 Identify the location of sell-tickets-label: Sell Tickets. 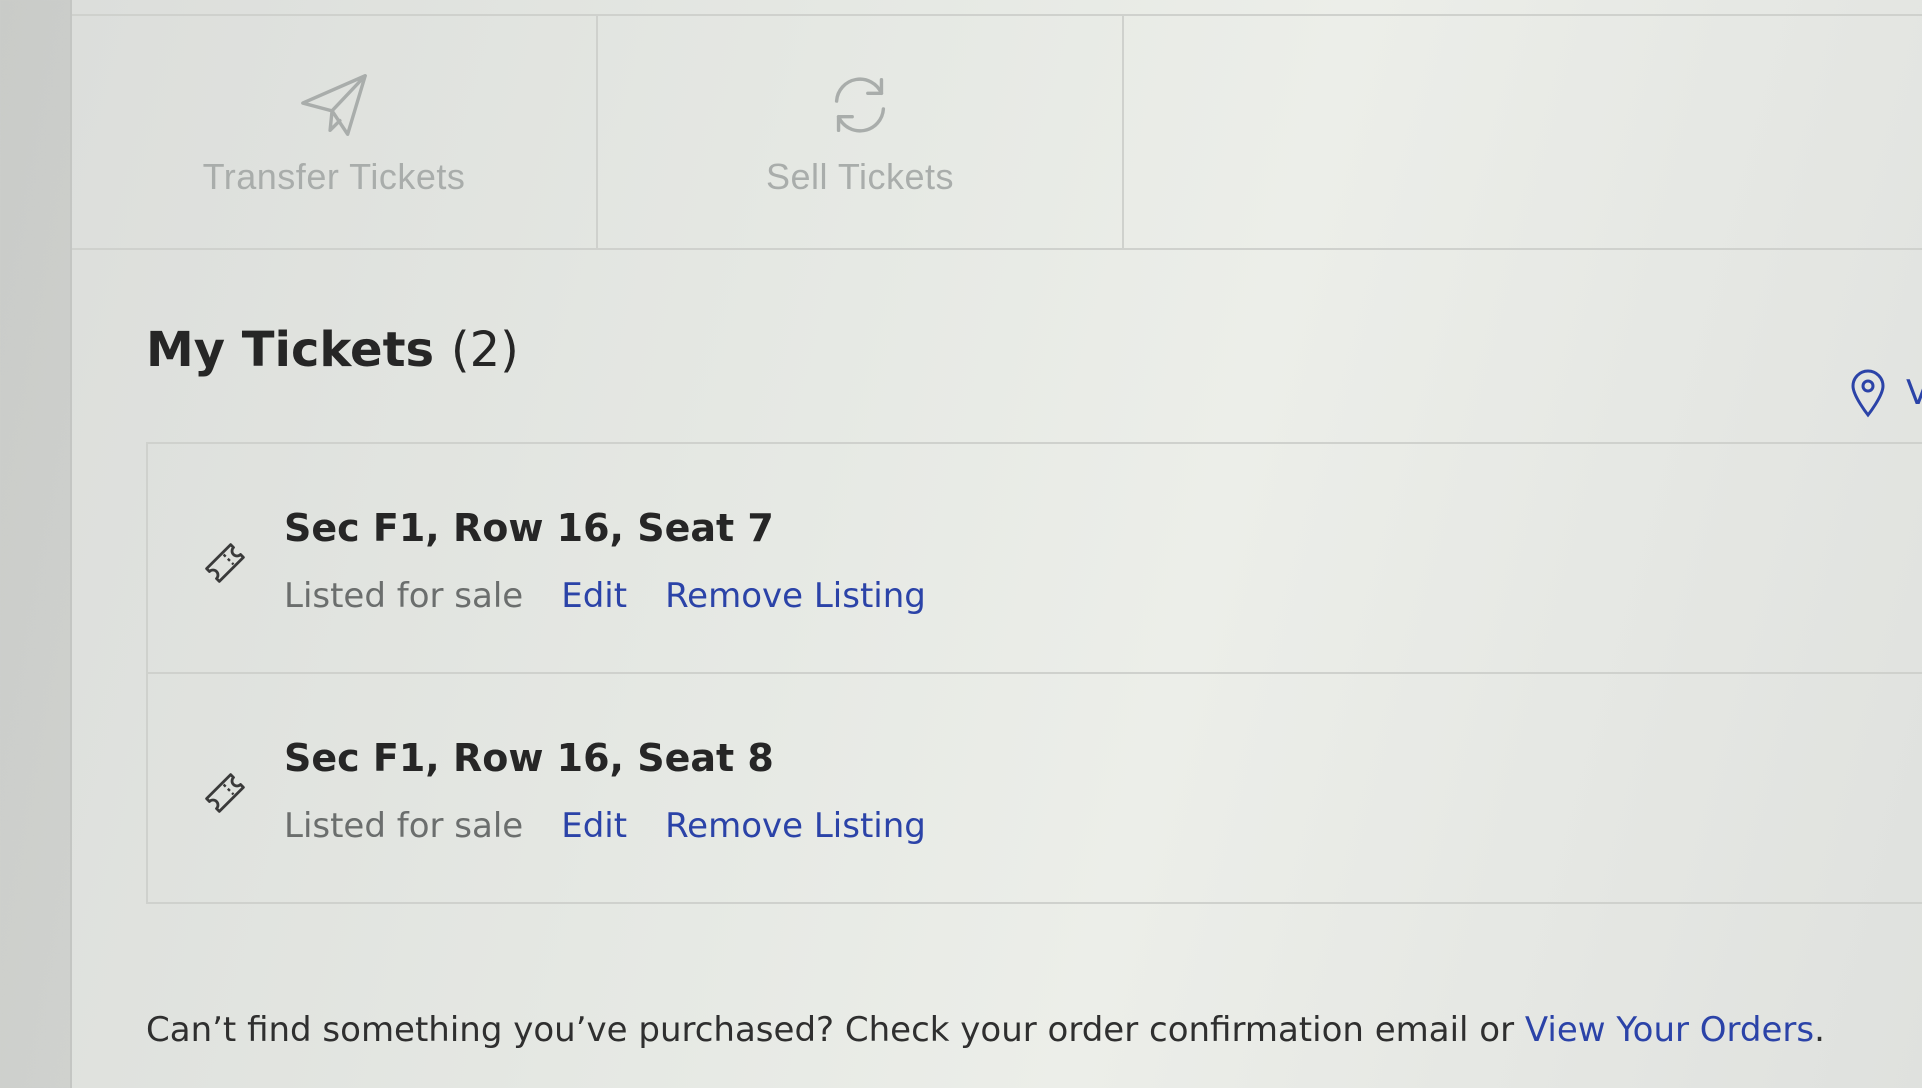
(860, 176).